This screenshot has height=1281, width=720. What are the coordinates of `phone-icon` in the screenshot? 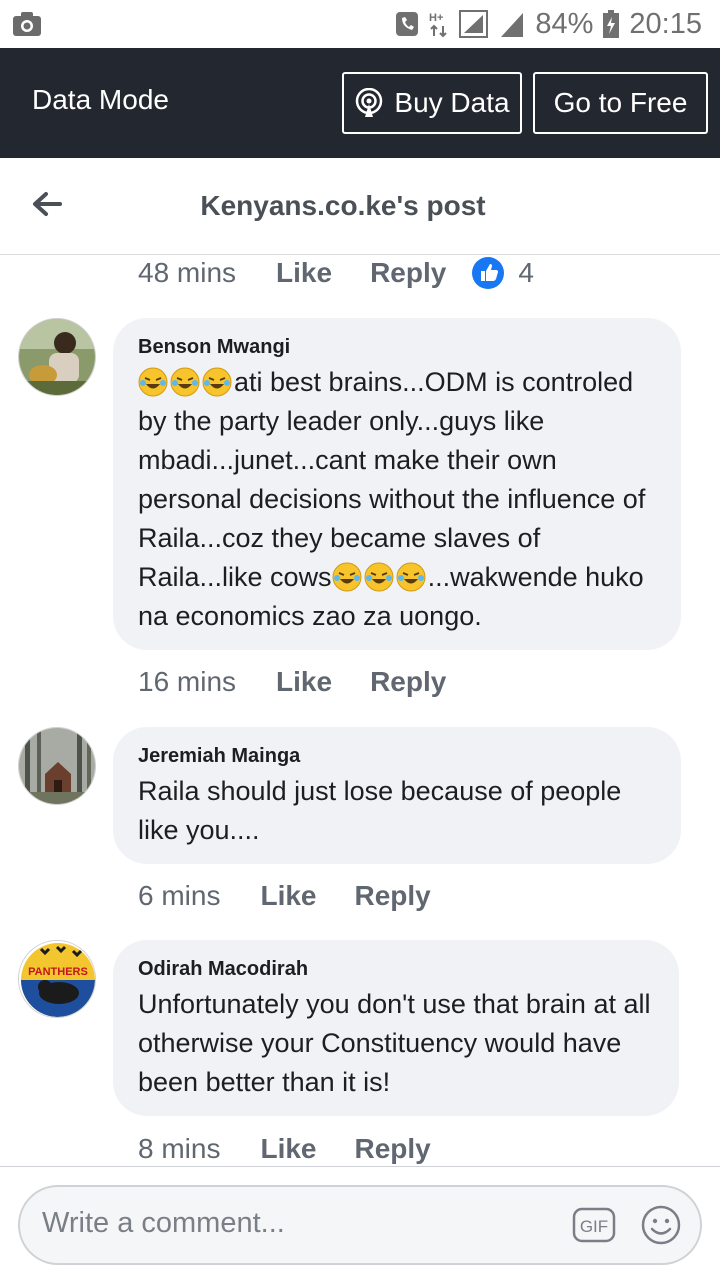 It's located at (407, 24).